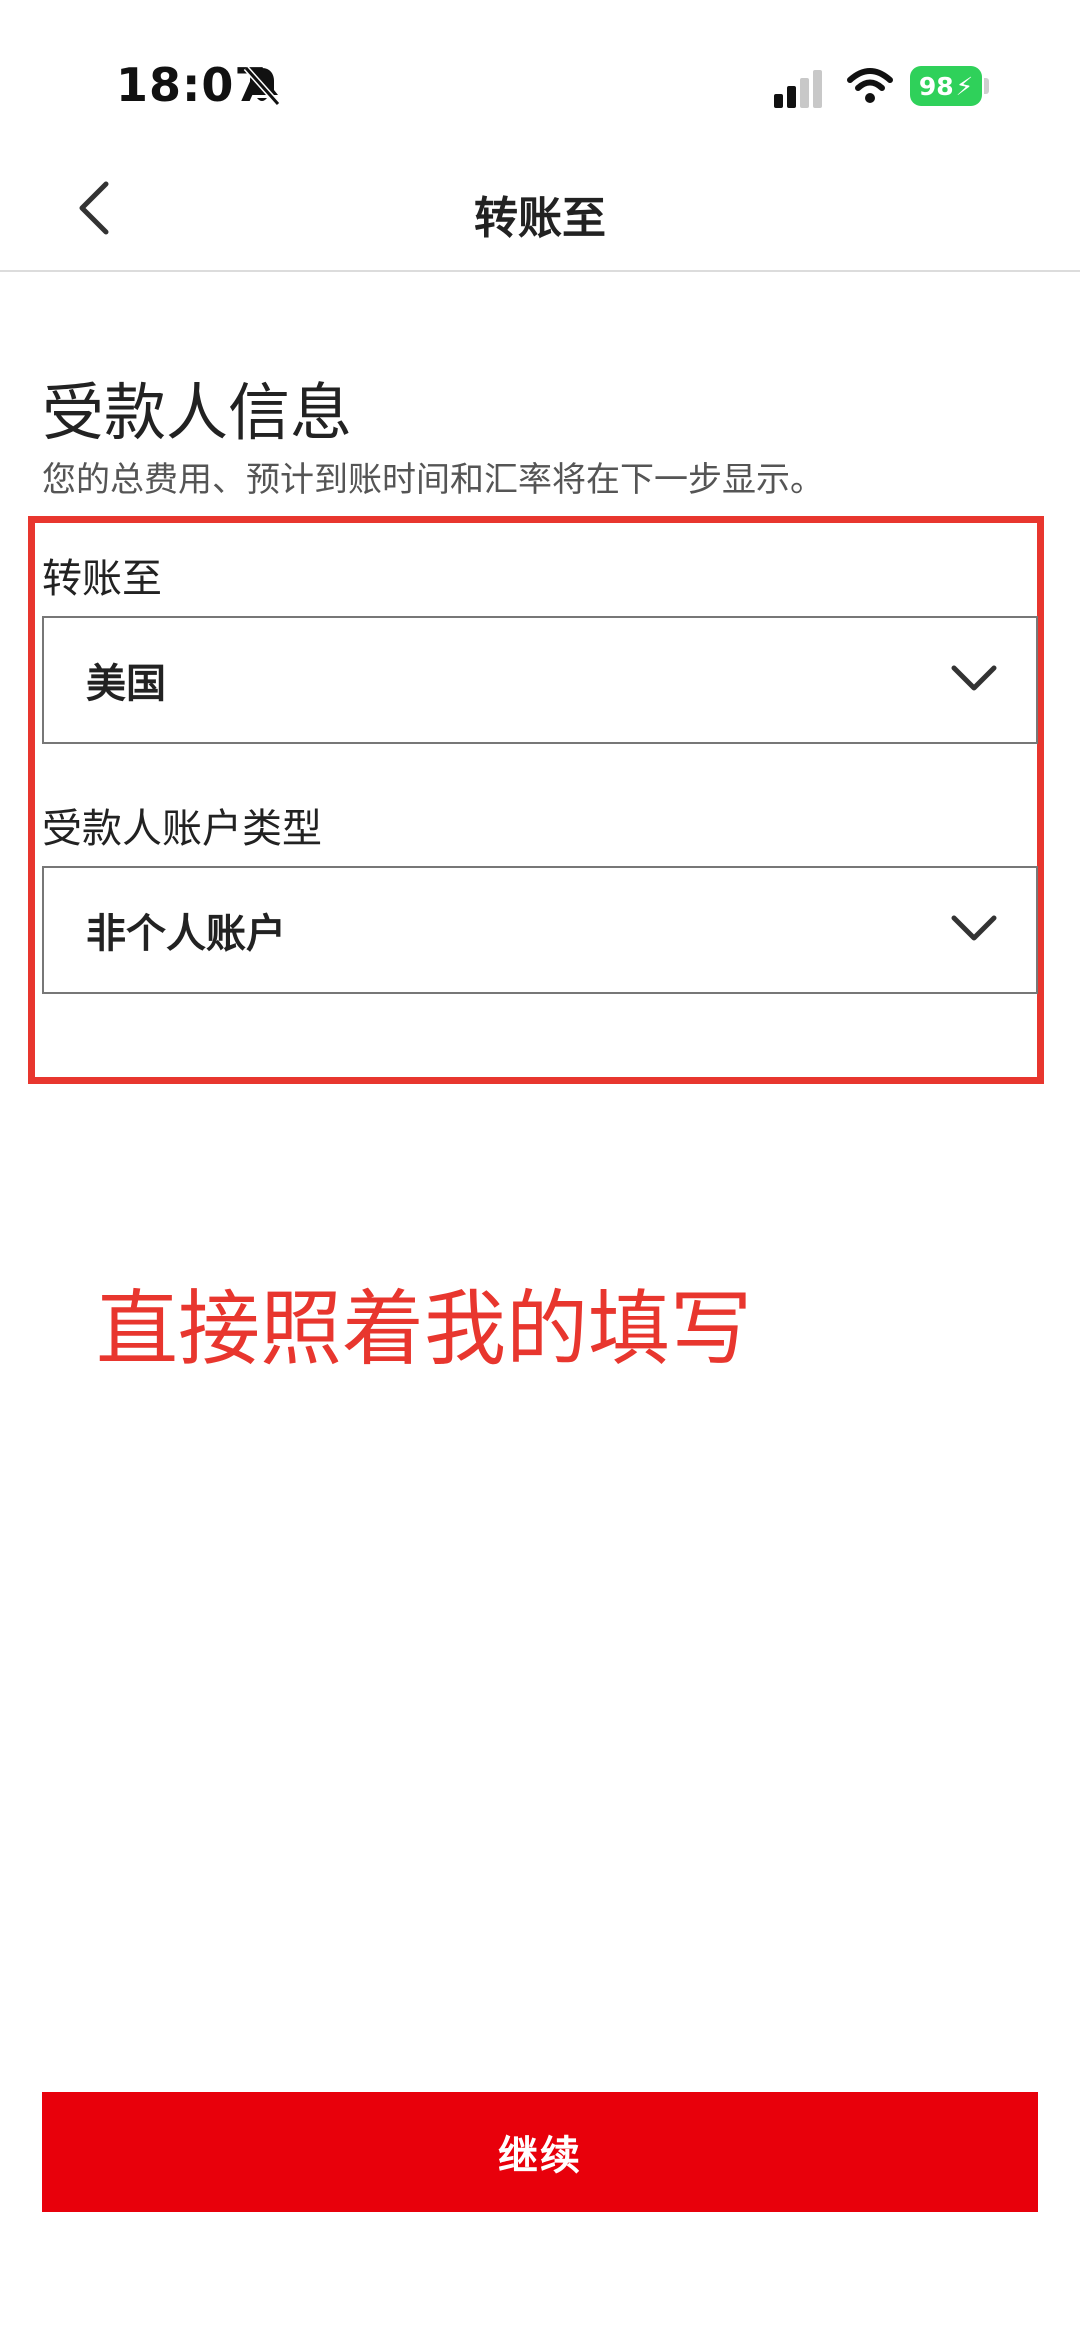  I want to click on destination-select: 美国, so click(540, 680).